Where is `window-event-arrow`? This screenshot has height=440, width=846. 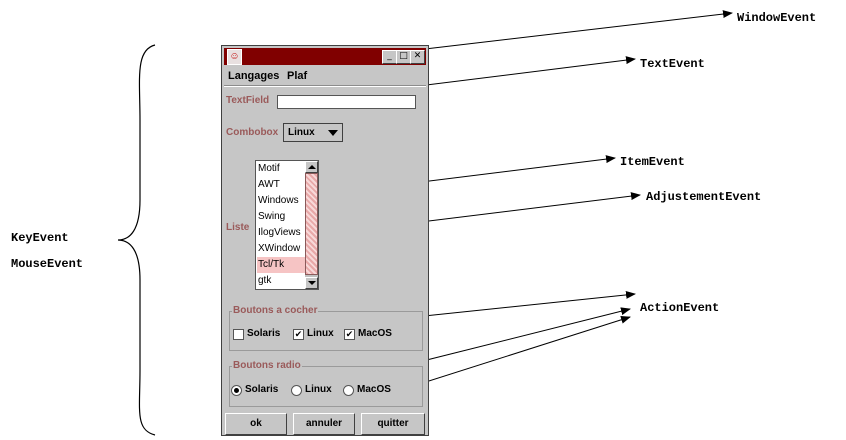 window-event-arrow is located at coordinates (578, 30).